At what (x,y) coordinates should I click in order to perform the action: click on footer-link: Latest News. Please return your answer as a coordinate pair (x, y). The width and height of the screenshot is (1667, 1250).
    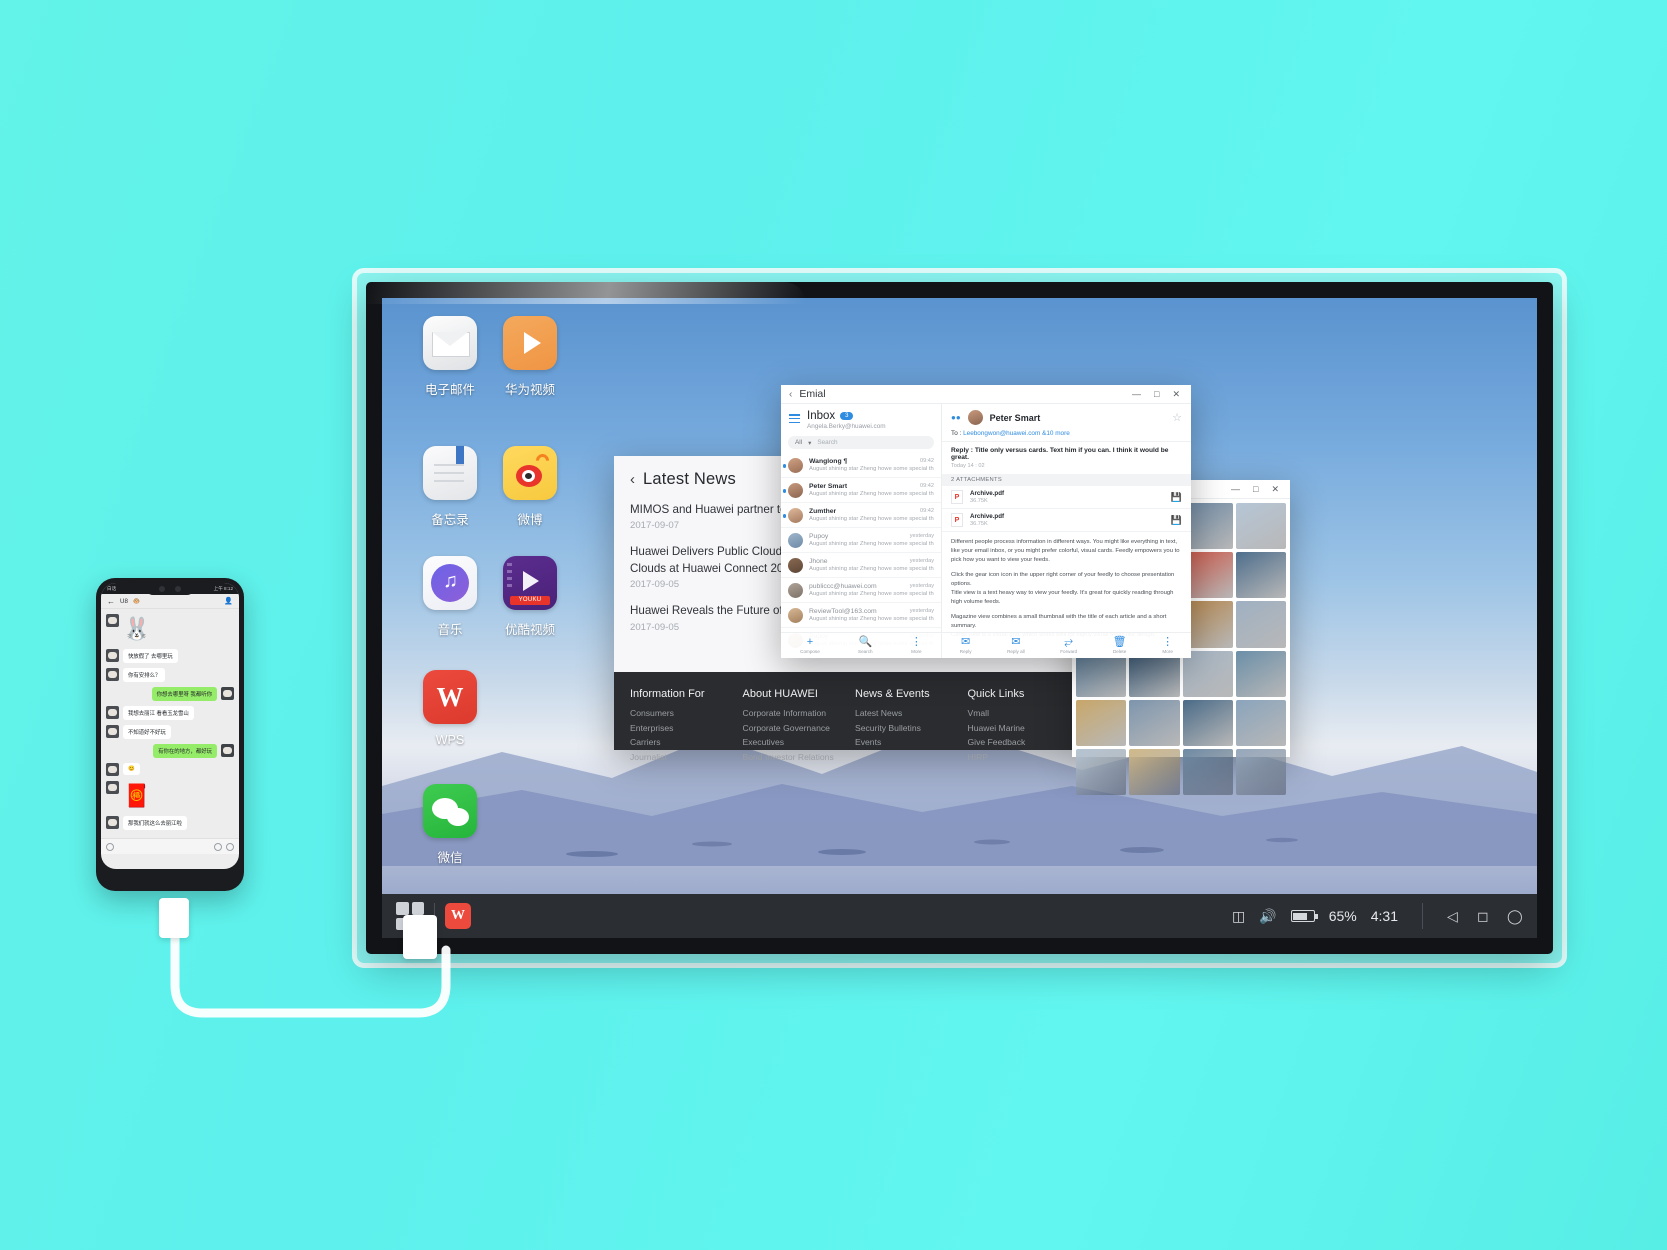
    Looking at the image, I should click on (908, 713).